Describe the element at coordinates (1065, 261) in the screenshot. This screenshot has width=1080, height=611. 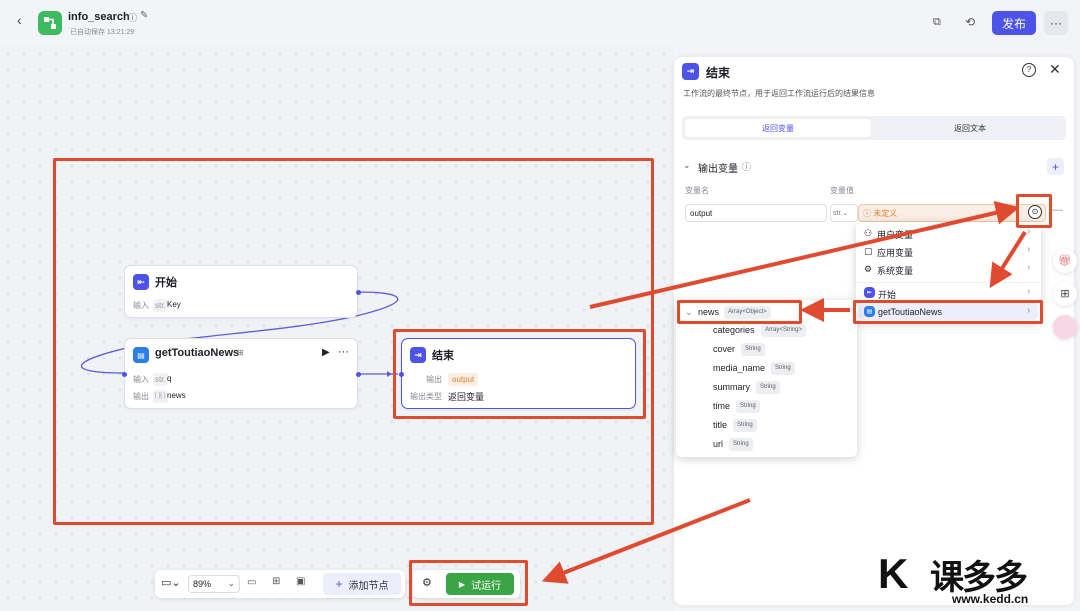
I see `gift-icon: 🎁︎` at that location.